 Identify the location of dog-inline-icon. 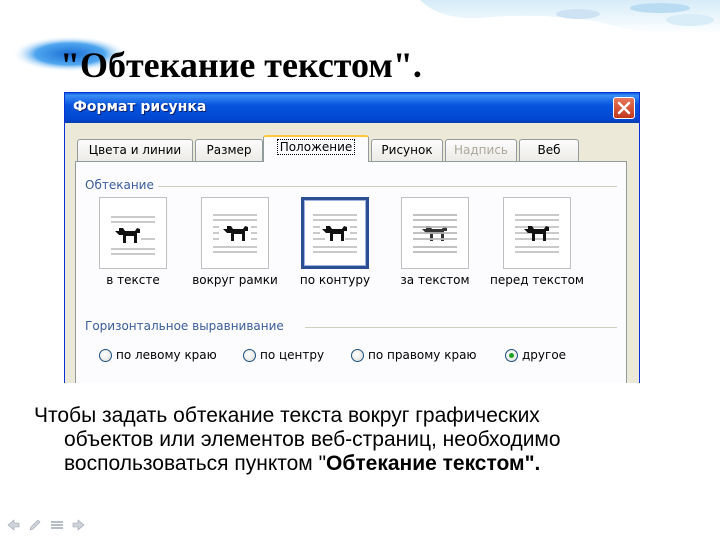
(133, 235).